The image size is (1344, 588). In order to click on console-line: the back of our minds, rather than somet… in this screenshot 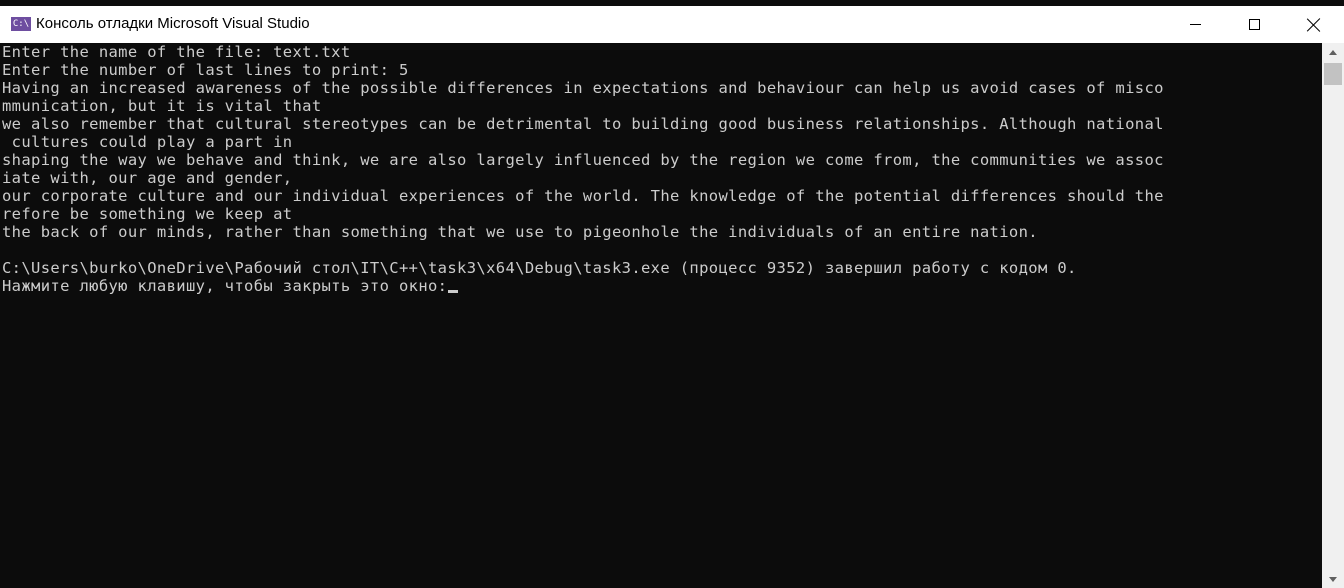, I will do `click(520, 232)`.